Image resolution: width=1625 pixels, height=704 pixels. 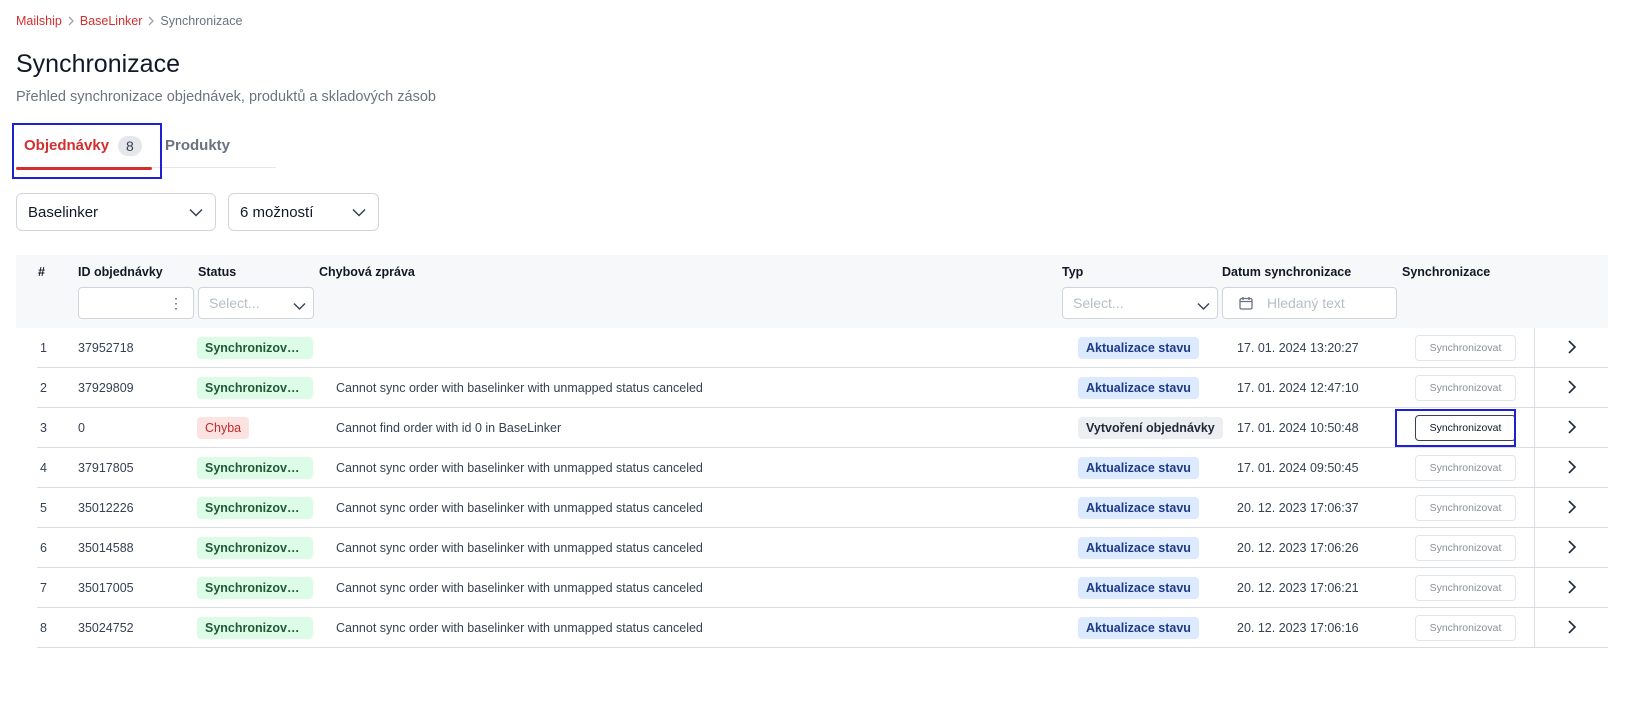 I want to click on row-order-id: 37952718, so click(x=106, y=348).